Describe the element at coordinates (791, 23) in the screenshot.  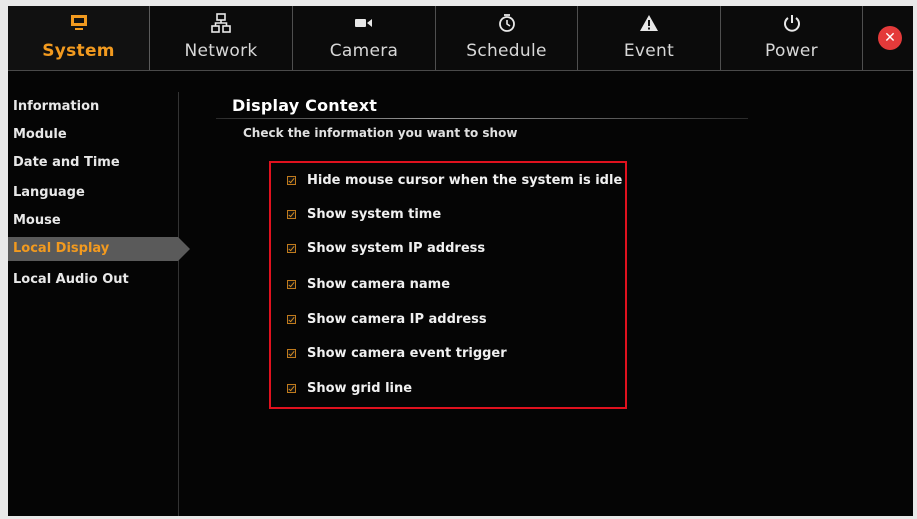
I see `power-icon` at that location.